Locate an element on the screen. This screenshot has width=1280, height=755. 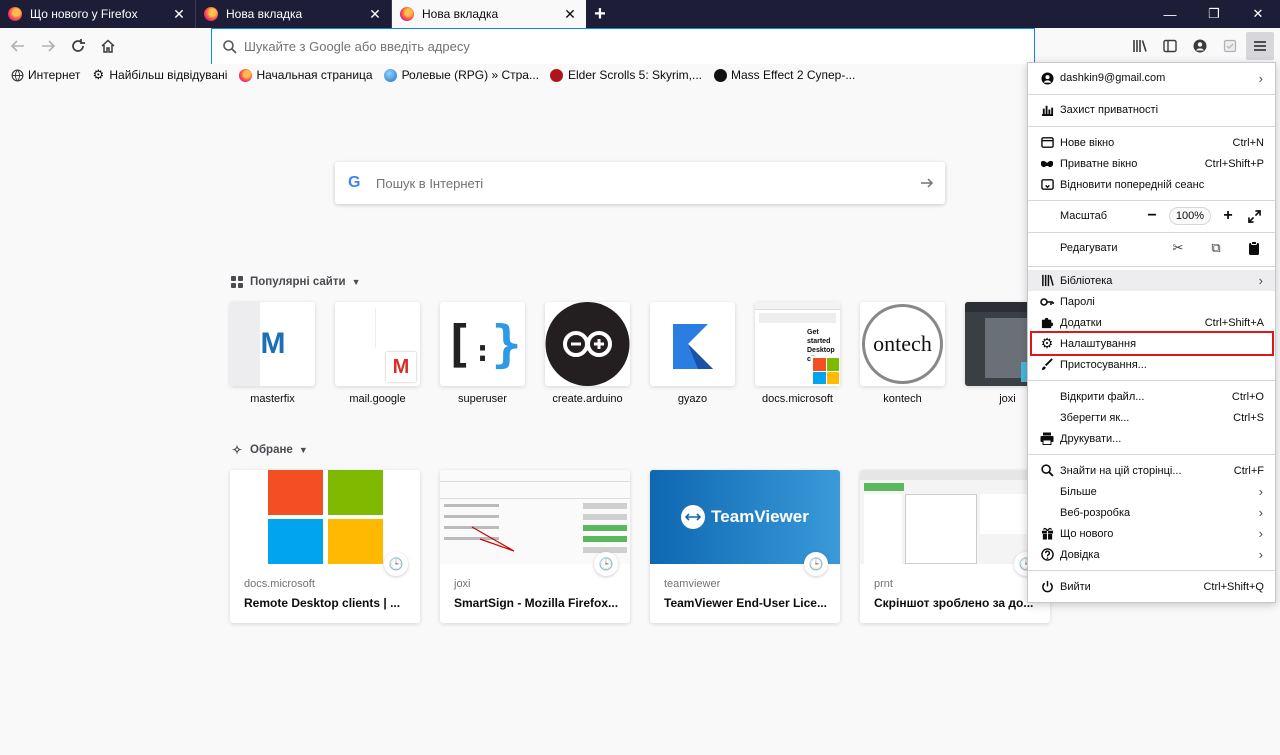
extension-button is located at coordinates (1230, 46).